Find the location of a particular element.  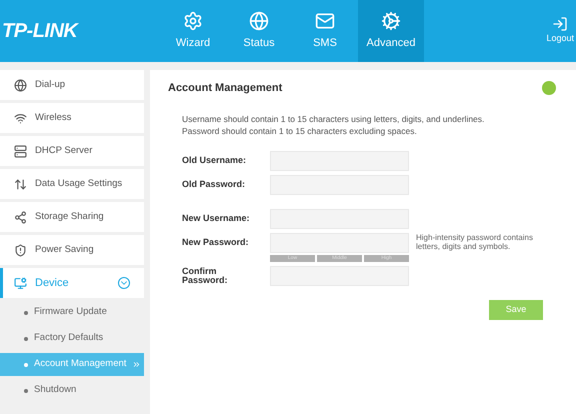

wifi-icon is located at coordinates (20, 118).